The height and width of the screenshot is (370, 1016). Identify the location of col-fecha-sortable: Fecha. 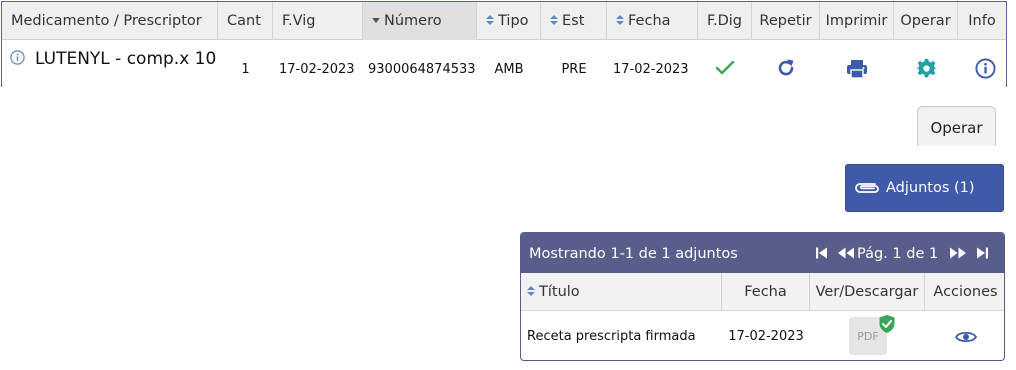
(652, 21).